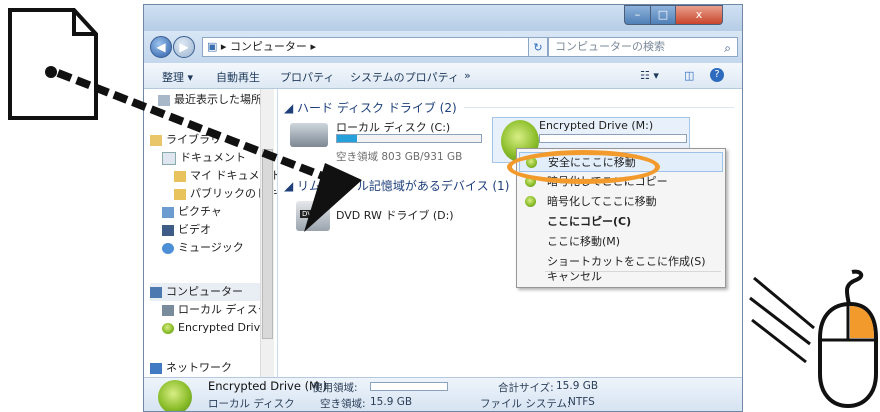 Image resolution: width=880 pixels, height=412 pixels. What do you see at coordinates (813, 339) in the screenshot?
I see `mouse-click-icon` at bounding box center [813, 339].